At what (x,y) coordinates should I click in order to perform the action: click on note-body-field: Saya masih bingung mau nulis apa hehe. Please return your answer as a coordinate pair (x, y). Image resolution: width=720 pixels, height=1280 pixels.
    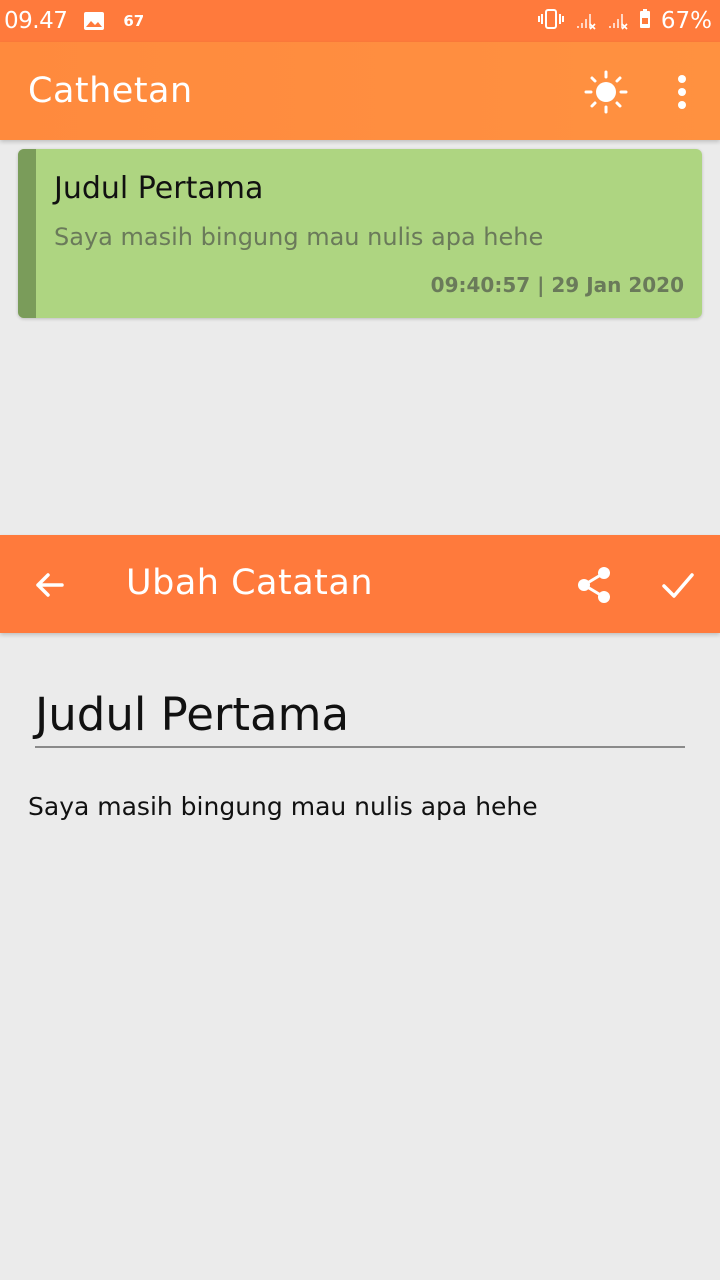
    Looking at the image, I should click on (358, 806).